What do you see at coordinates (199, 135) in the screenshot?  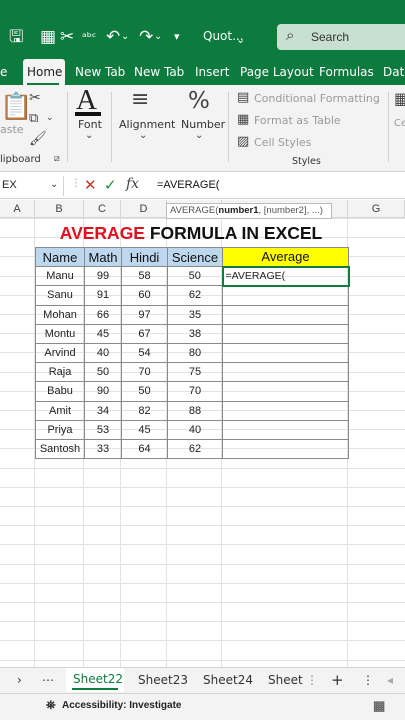 I see `number-dropdown-icon: ⌄` at bounding box center [199, 135].